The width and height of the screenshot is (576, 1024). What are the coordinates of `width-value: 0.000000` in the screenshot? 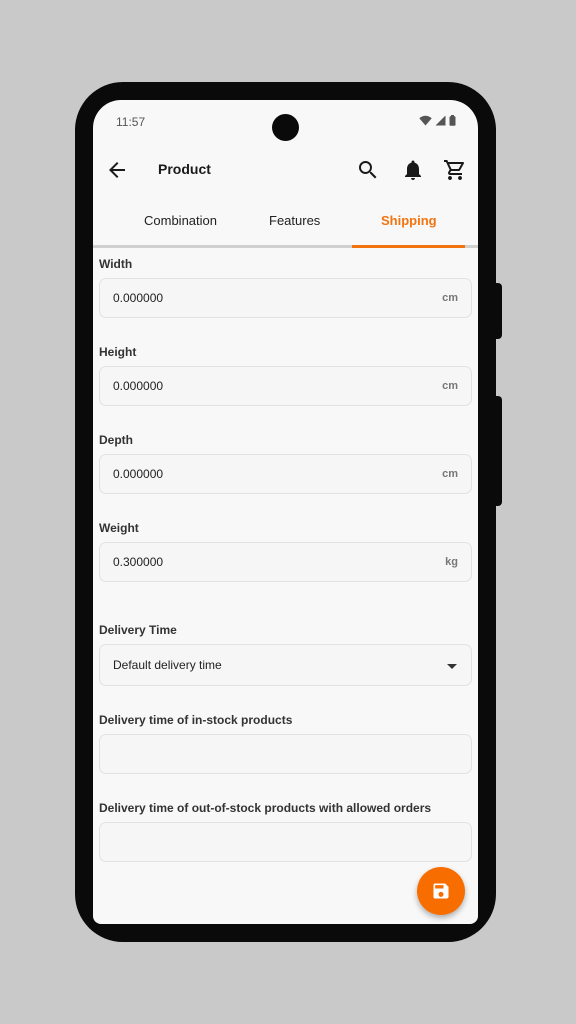 It's located at (138, 298).